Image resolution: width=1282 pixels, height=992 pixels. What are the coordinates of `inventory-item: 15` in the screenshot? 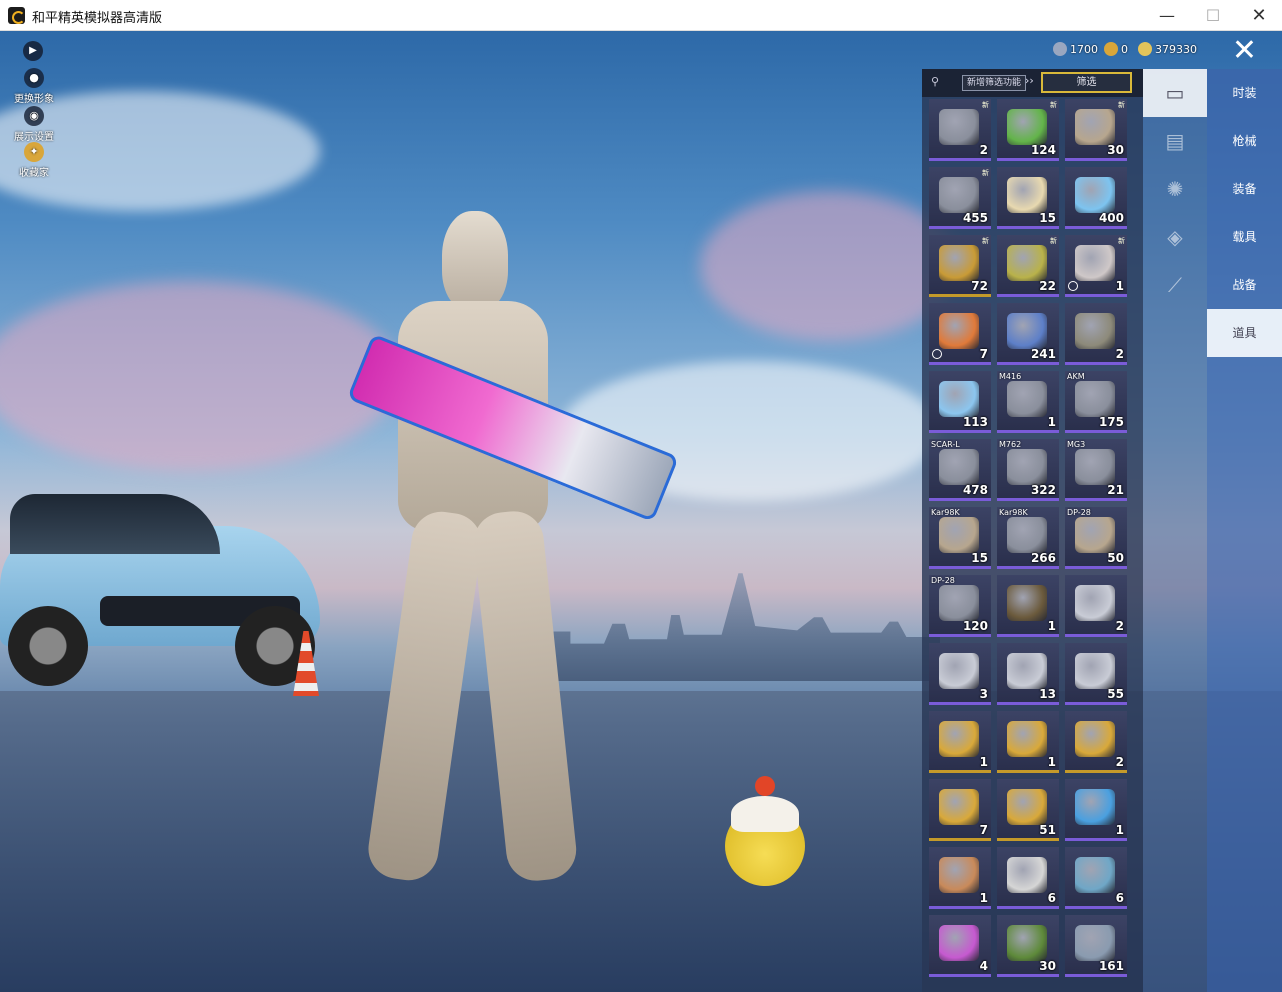 It's located at (1028, 198).